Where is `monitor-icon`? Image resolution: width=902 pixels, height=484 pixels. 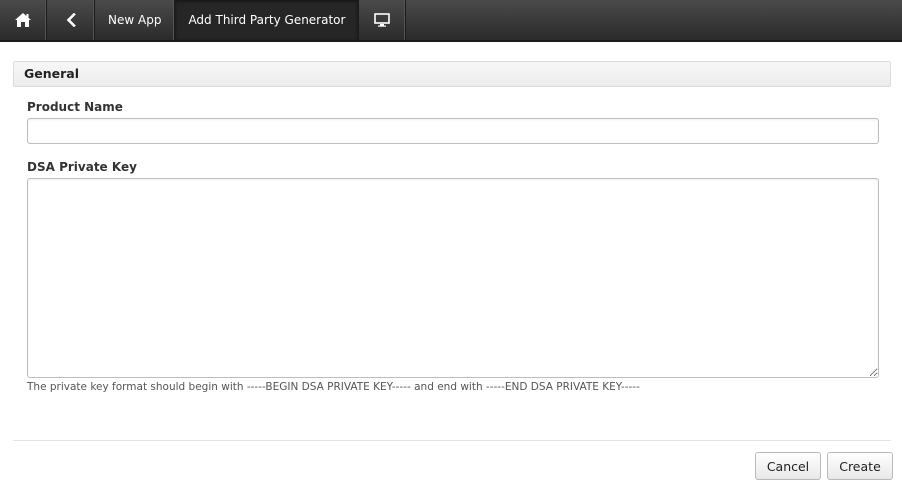
monitor-icon is located at coordinates (382, 20).